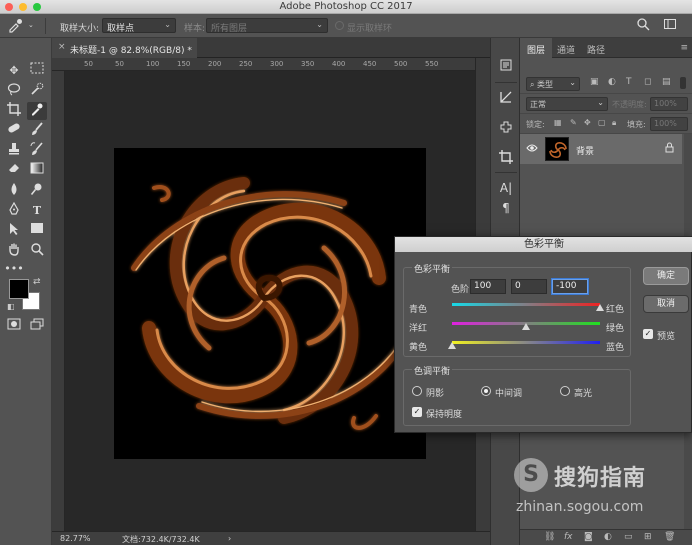 Image resolution: width=692 pixels, height=545 pixels. What do you see at coordinates (124, 48) in the screenshot?
I see `document-tab: × 未标题-1 @ 82.8%(RGB/8) *` at bounding box center [124, 48].